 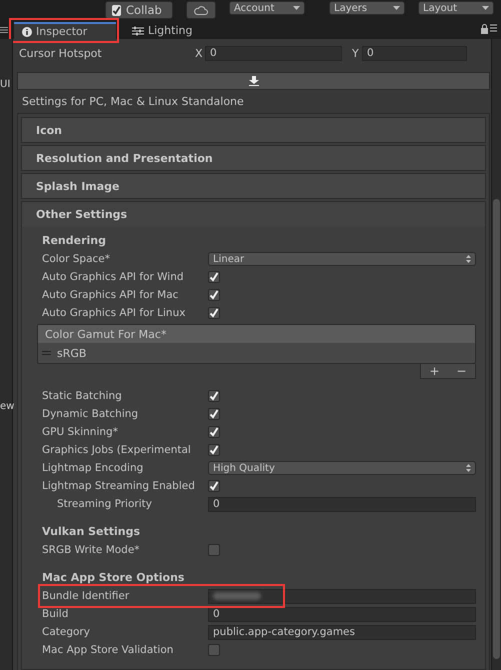 What do you see at coordinates (86, 596) in the screenshot?
I see `setting-label: Bundle Identifier` at bounding box center [86, 596].